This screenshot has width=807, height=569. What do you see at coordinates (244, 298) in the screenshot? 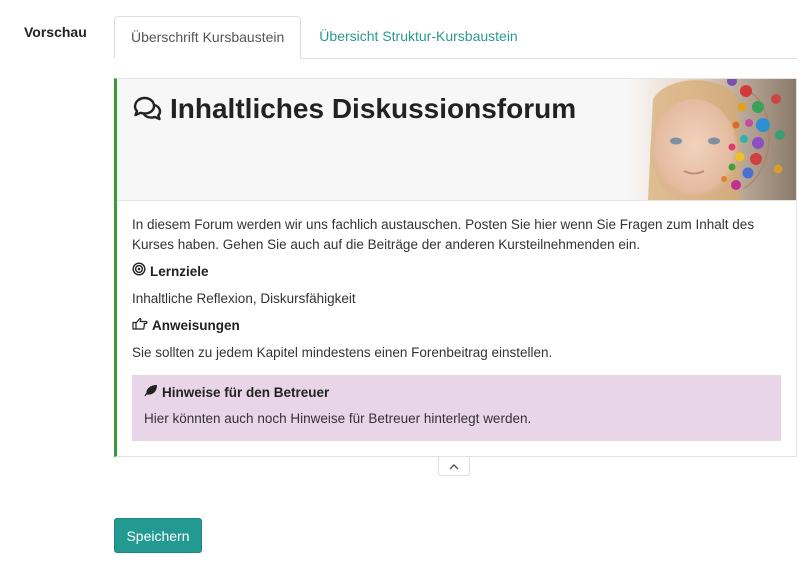
I see `objectives-text: Inhaltliche Reflexion, Diskursfähigkeit` at bounding box center [244, 298].